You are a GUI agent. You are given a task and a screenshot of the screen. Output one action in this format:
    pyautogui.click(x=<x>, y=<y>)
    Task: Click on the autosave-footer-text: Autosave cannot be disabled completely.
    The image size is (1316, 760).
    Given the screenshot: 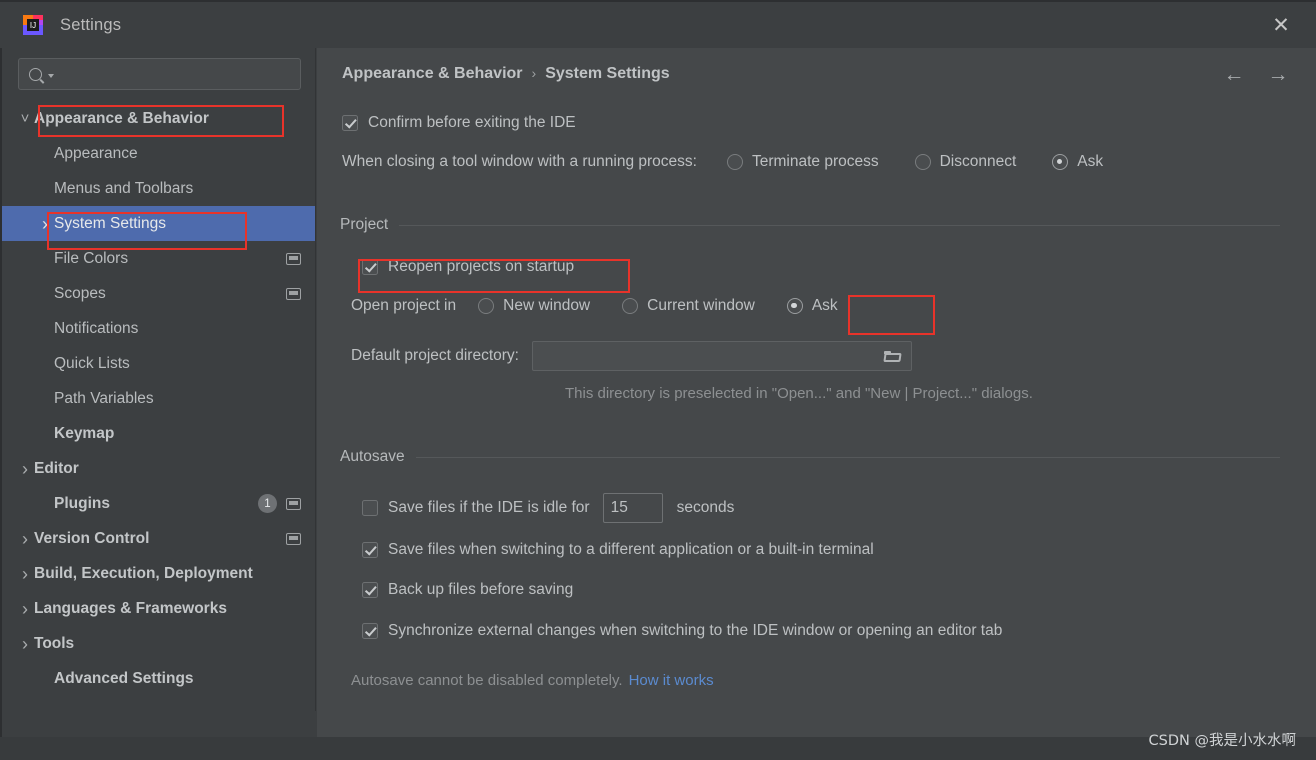 What is the action you would take?
    pyautogui.click(x=487, y=680)
    